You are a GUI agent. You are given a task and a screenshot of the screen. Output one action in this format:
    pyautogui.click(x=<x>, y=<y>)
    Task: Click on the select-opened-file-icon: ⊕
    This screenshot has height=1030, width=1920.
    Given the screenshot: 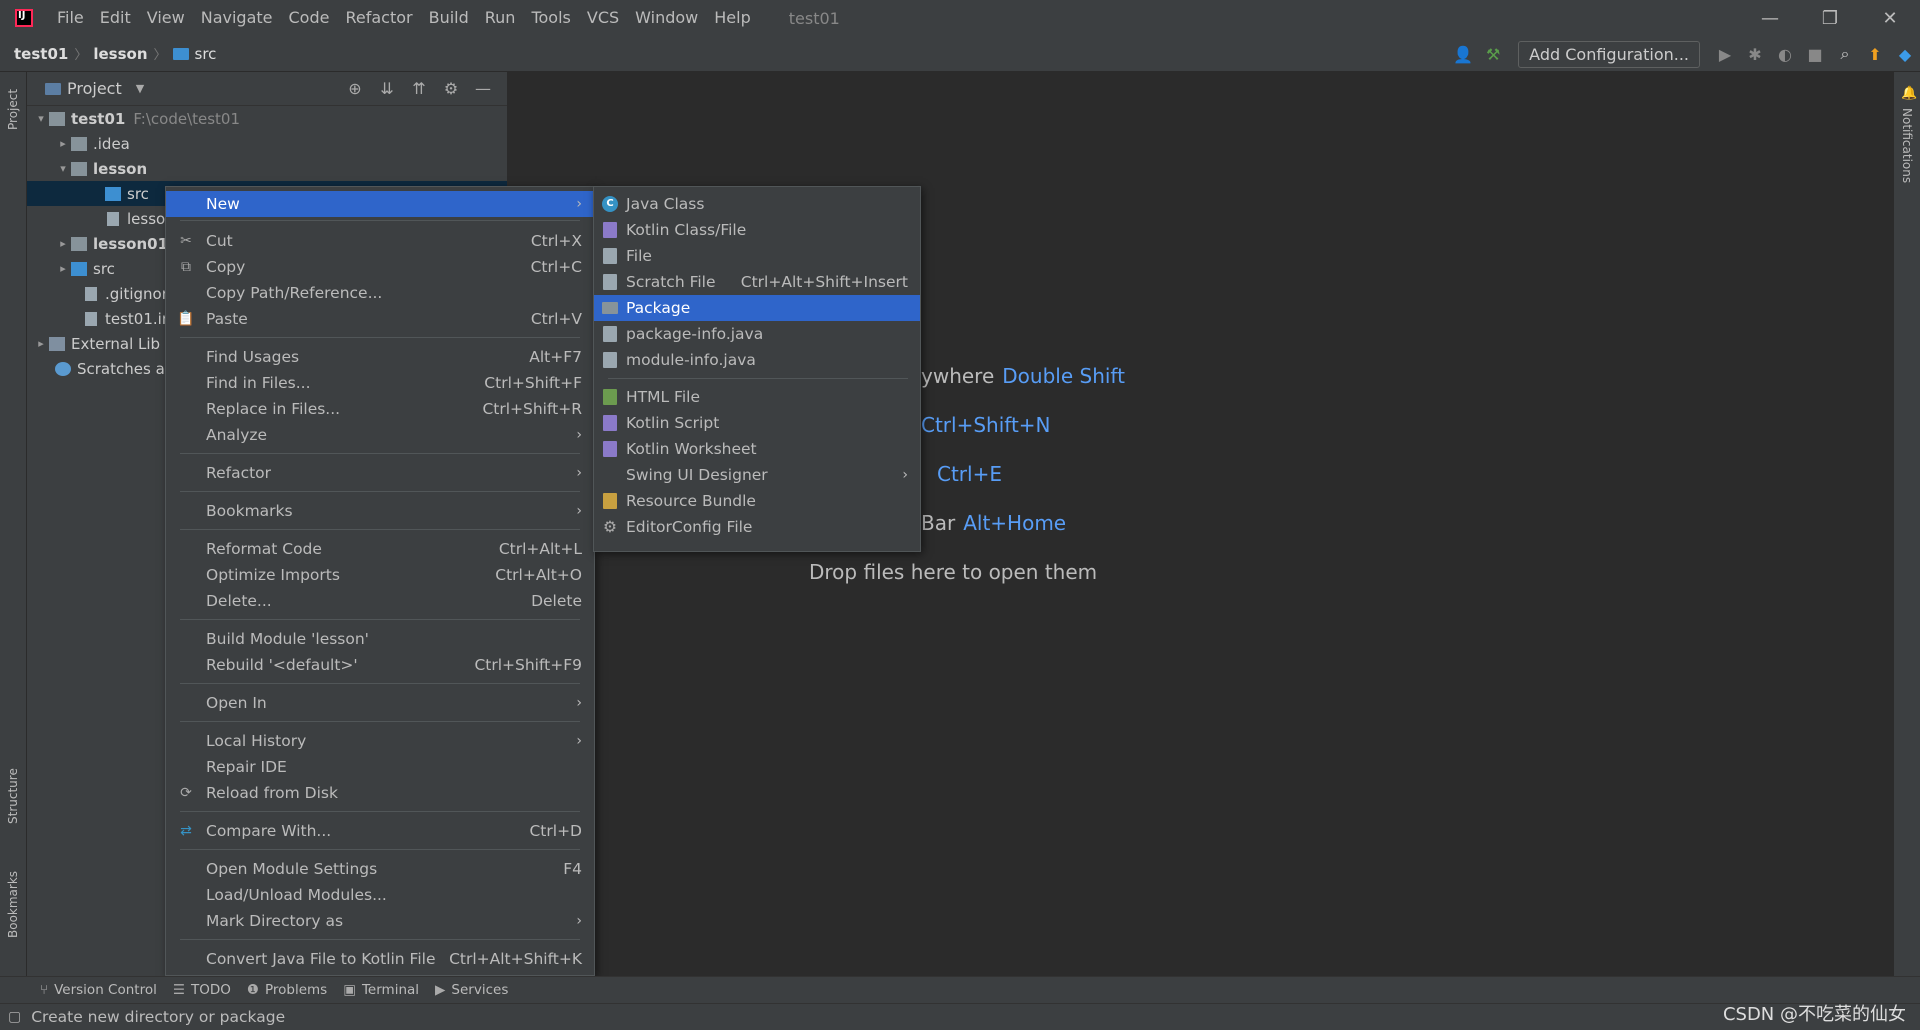 What is the action you would take?
    pyautogui.click(x=355, y=88)
    